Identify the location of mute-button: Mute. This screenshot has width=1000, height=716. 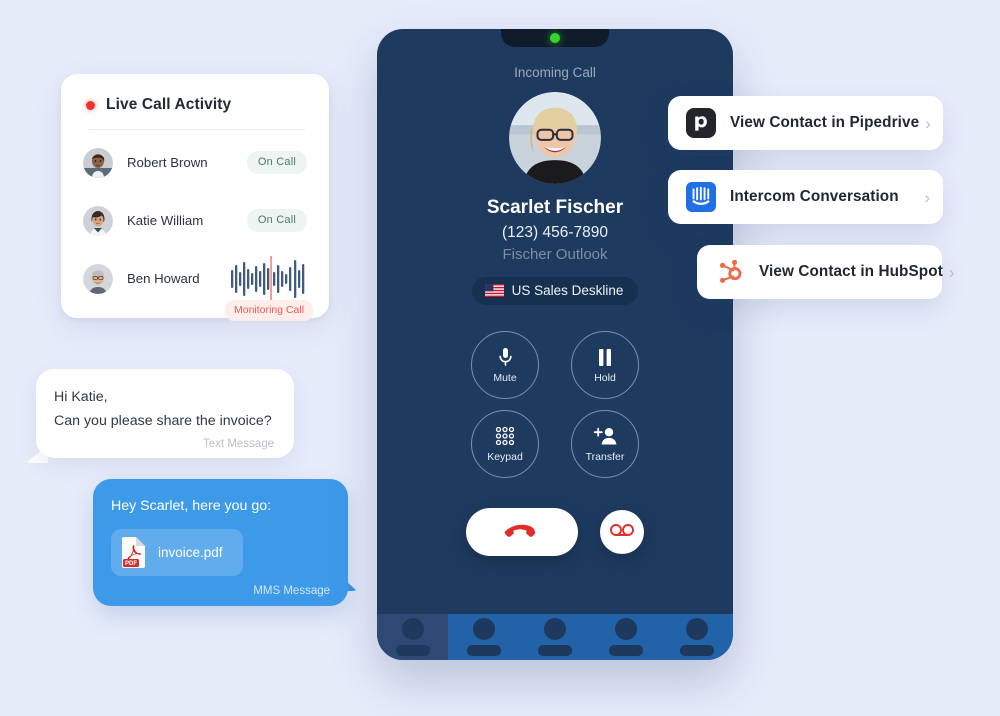
(505, 365).